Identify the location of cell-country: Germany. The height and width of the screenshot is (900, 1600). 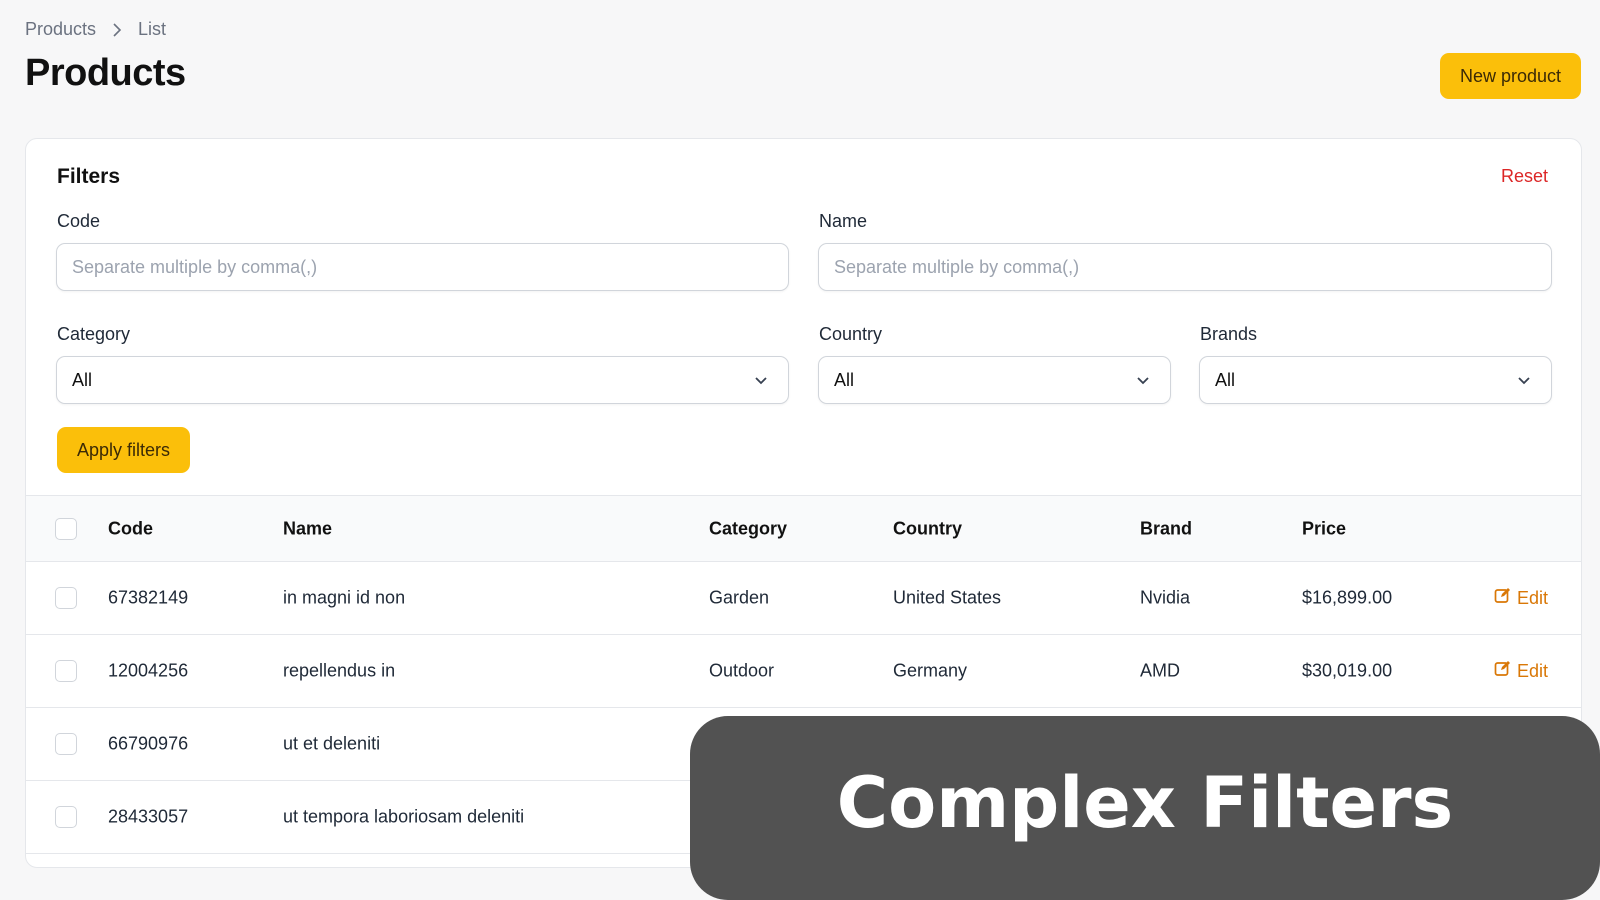
(930, 670).